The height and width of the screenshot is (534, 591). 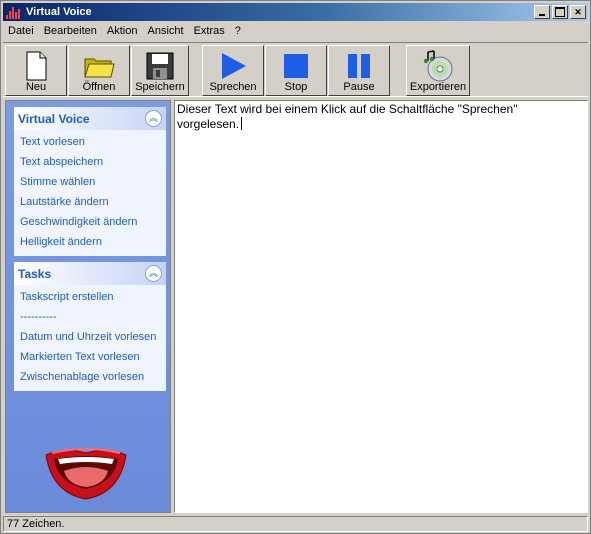 What do you see at coordinates (90, 273) in the screenshot?
I see `panel-header-tasks: Tasks ︽` at bounding box center [90, 273].